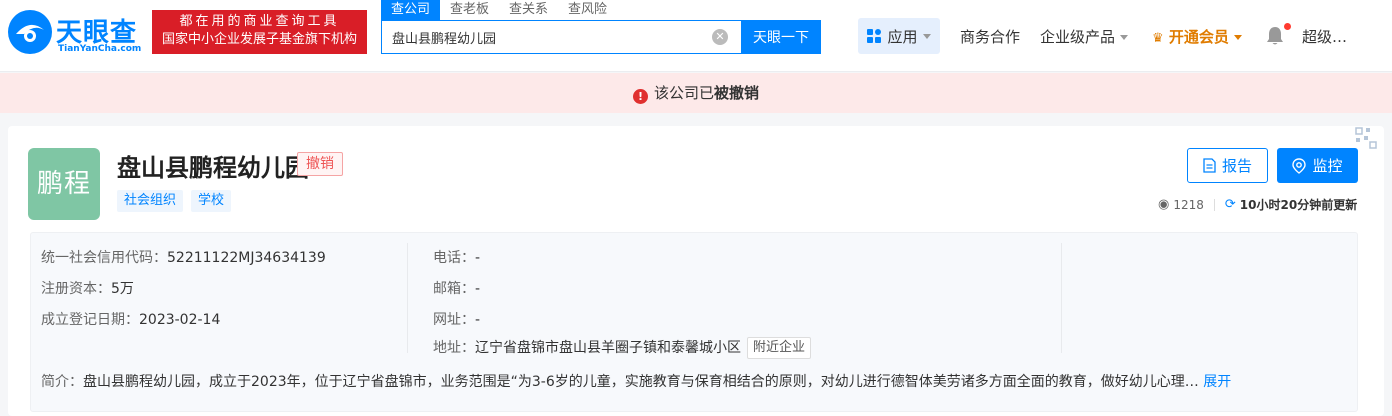 The width and height of the screenshot is (1392, 416). I want to click on expand-link: 展开, so click(1217, 382).